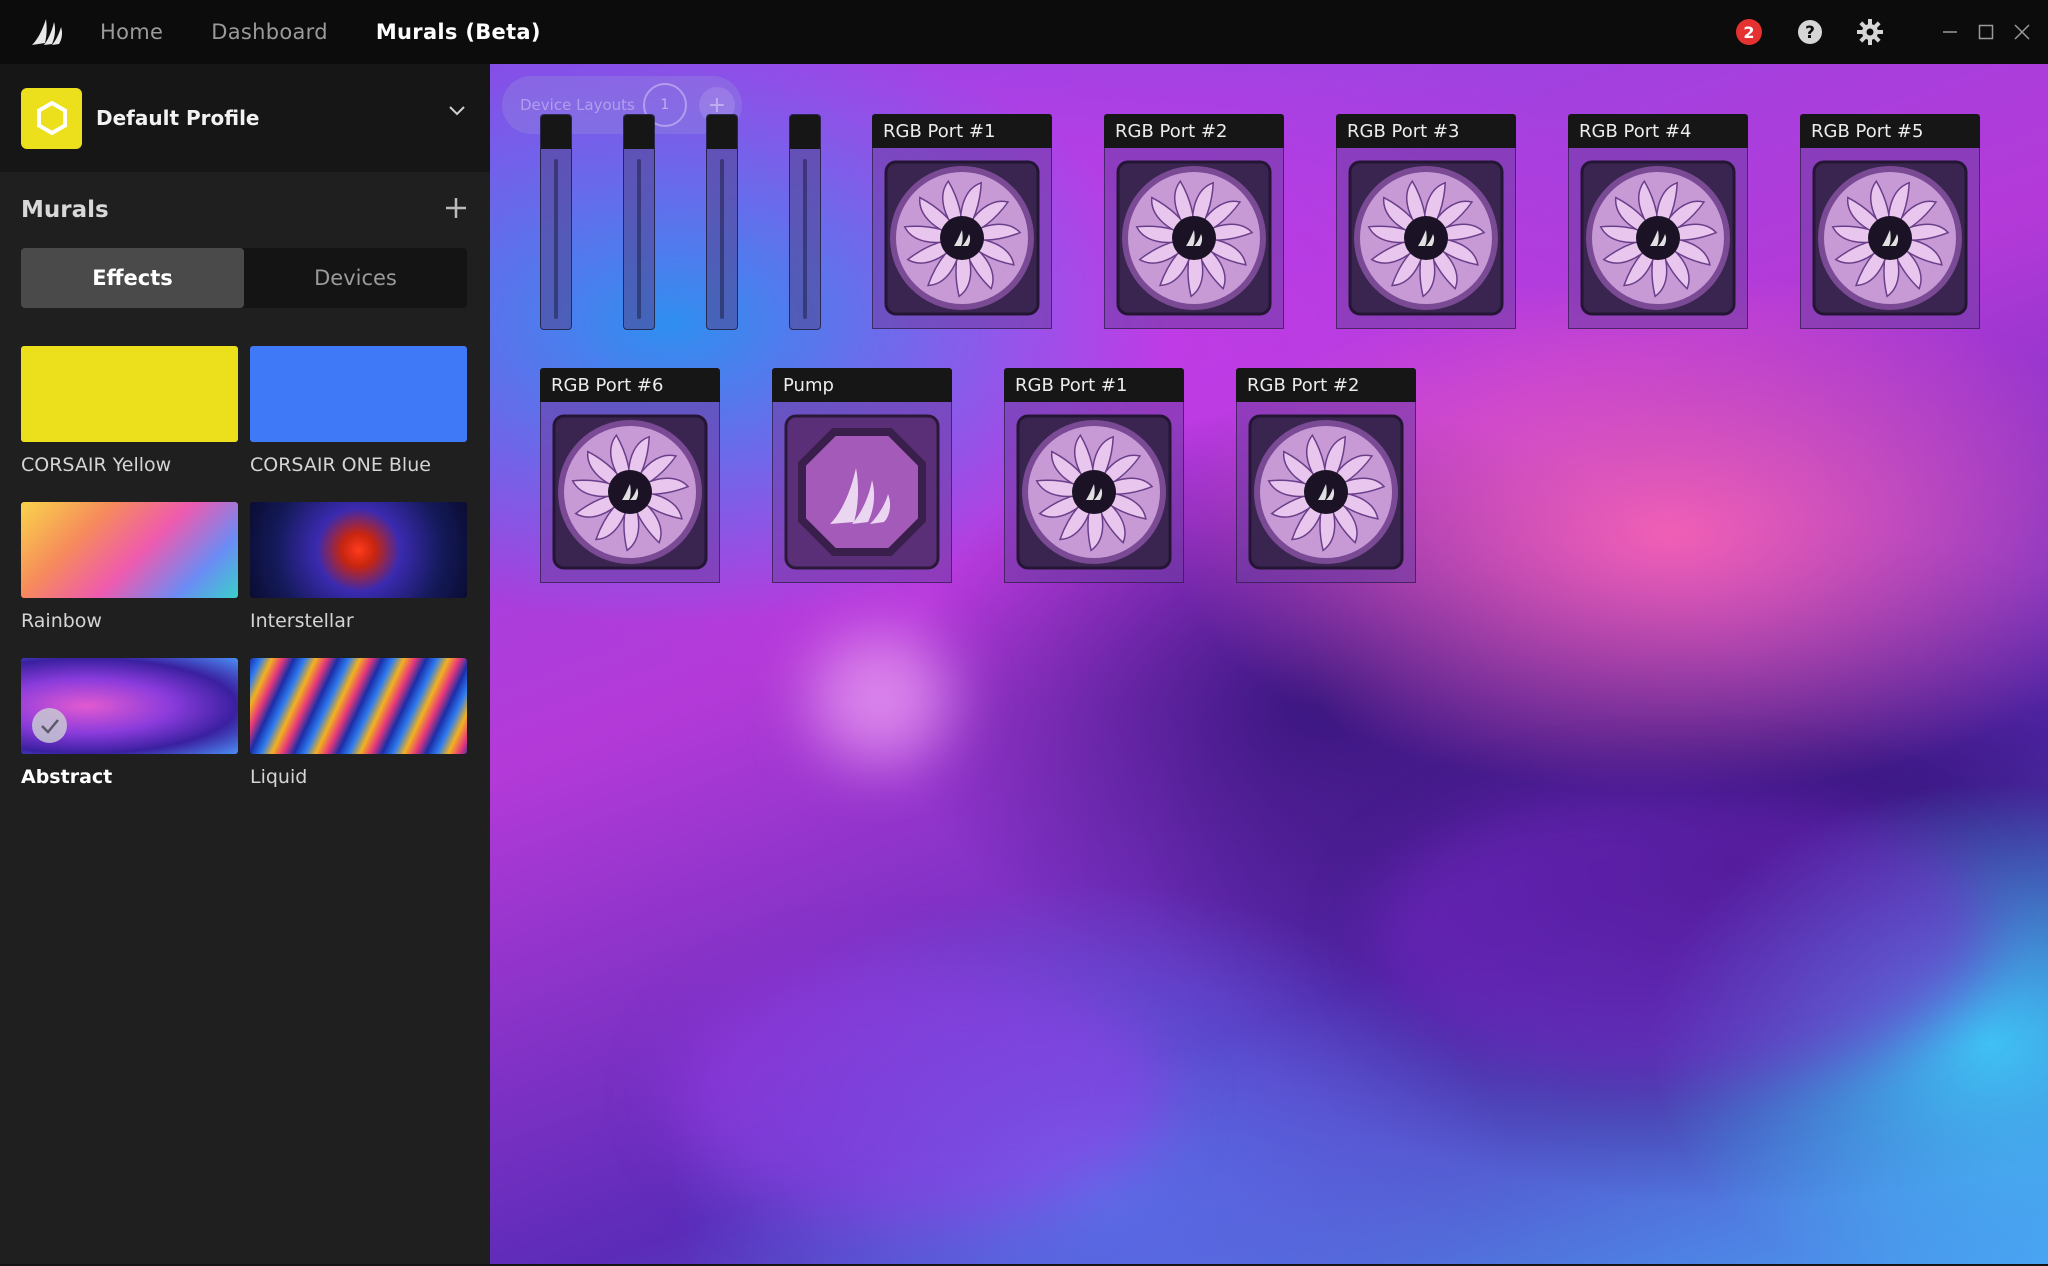 The image size is (2048, 1266). I want to click on effects-devices-tabs: Effects Devices, so click(244, 278).